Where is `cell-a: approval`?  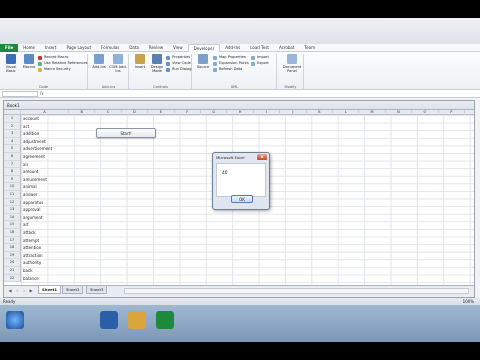 cell-a: approval is located at coordinates (30, 210).